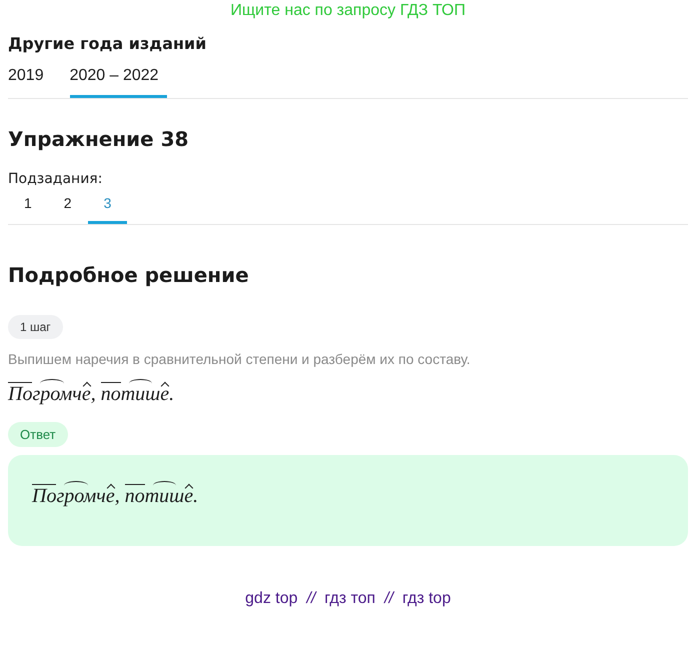 The image size is (700, 650). Describe the element at coordinates (28, 208) in the screenshot. I see `subtask-tab: 1` at that location.